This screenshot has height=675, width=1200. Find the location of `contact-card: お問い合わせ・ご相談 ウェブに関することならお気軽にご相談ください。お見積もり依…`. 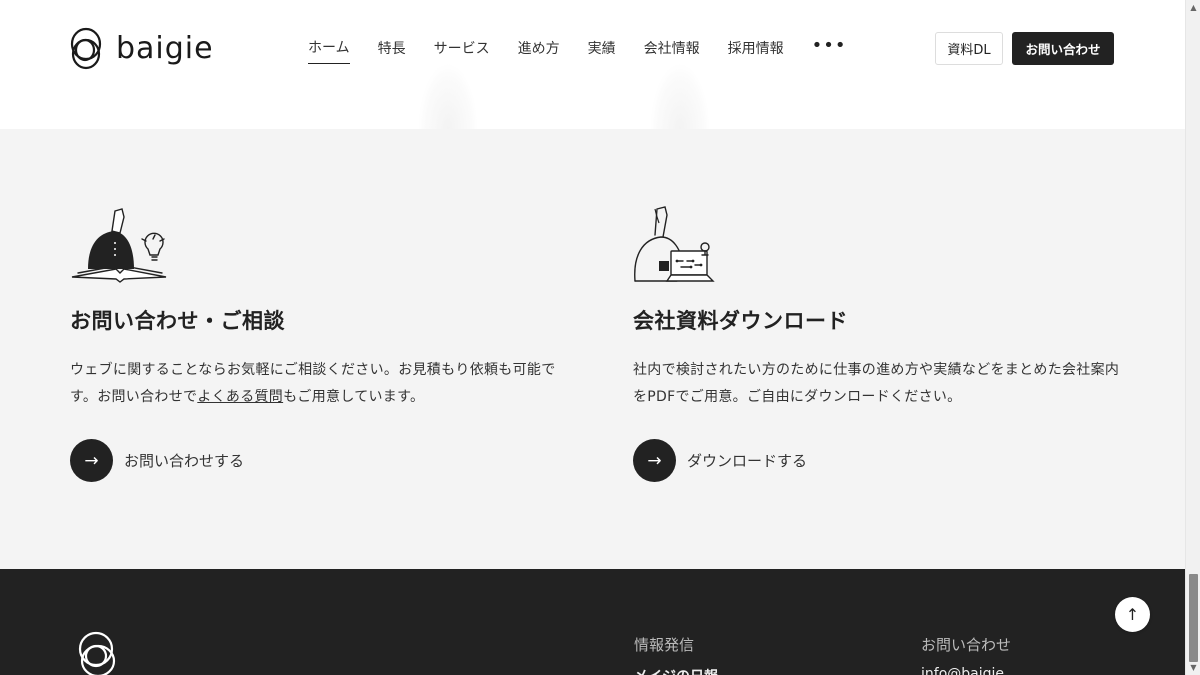

contact-card: お問い合わせ・ご相談 ウェブに関することならお気軽にご相談ください。お見積もり依… is located at coordinates (320, 308).